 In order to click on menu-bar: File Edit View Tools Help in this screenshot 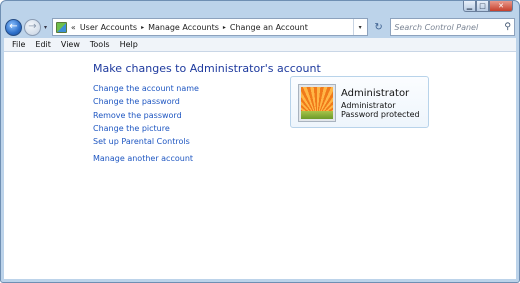, I will do `click(260, 45)`.